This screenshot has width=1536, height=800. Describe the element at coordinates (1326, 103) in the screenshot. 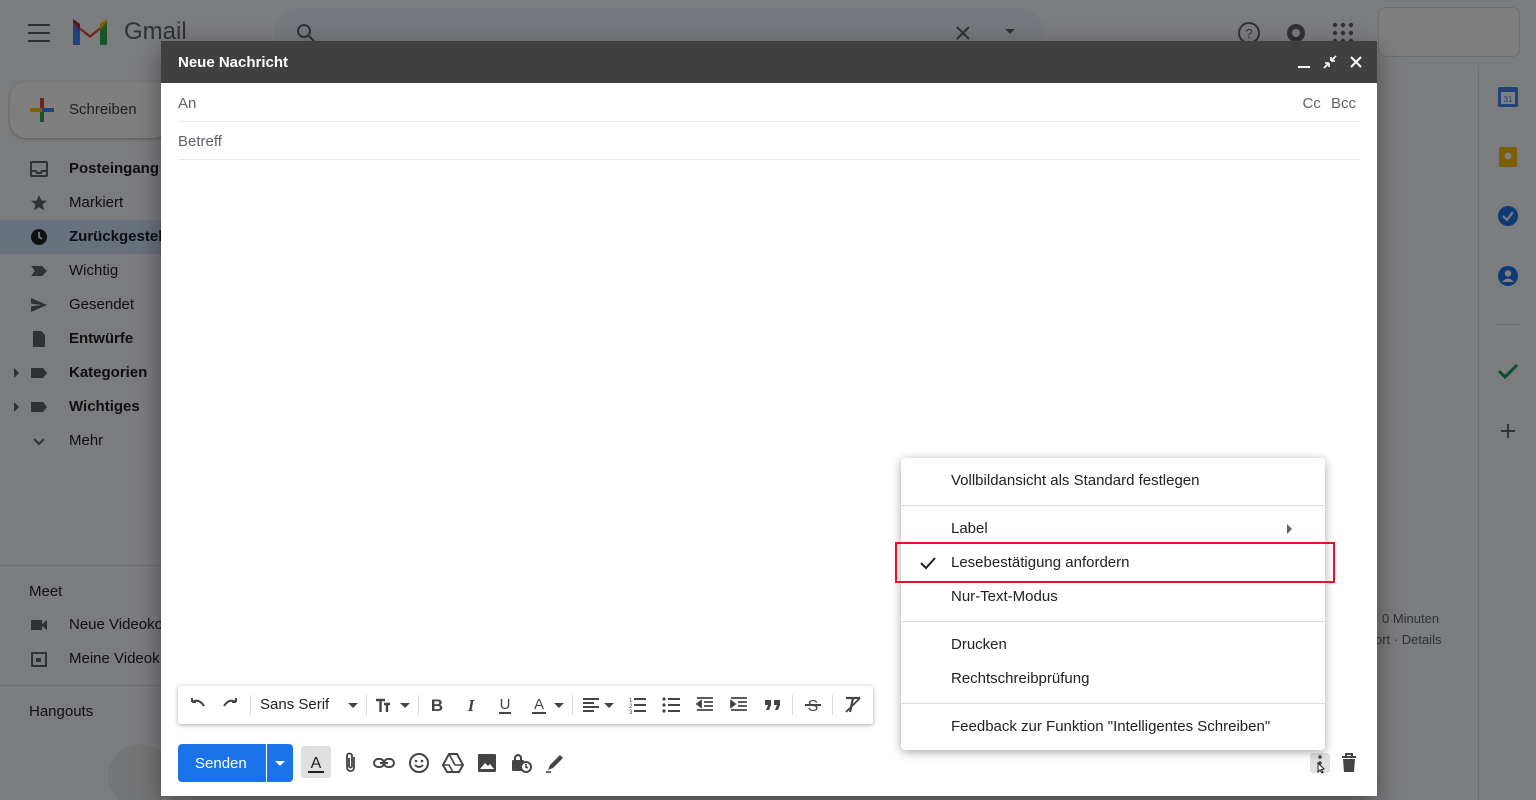

I see `cc-bcc-links: Cc Bcc` at that location.